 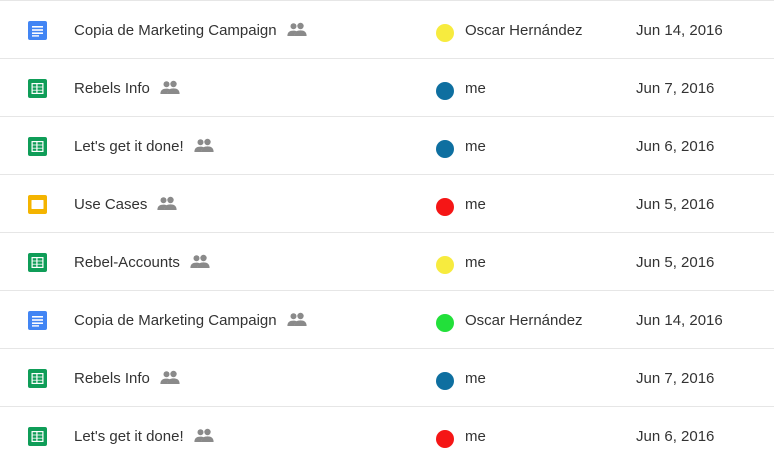 I want to click on file-name: Rebel-Accounts, so click(x=142, y=263).